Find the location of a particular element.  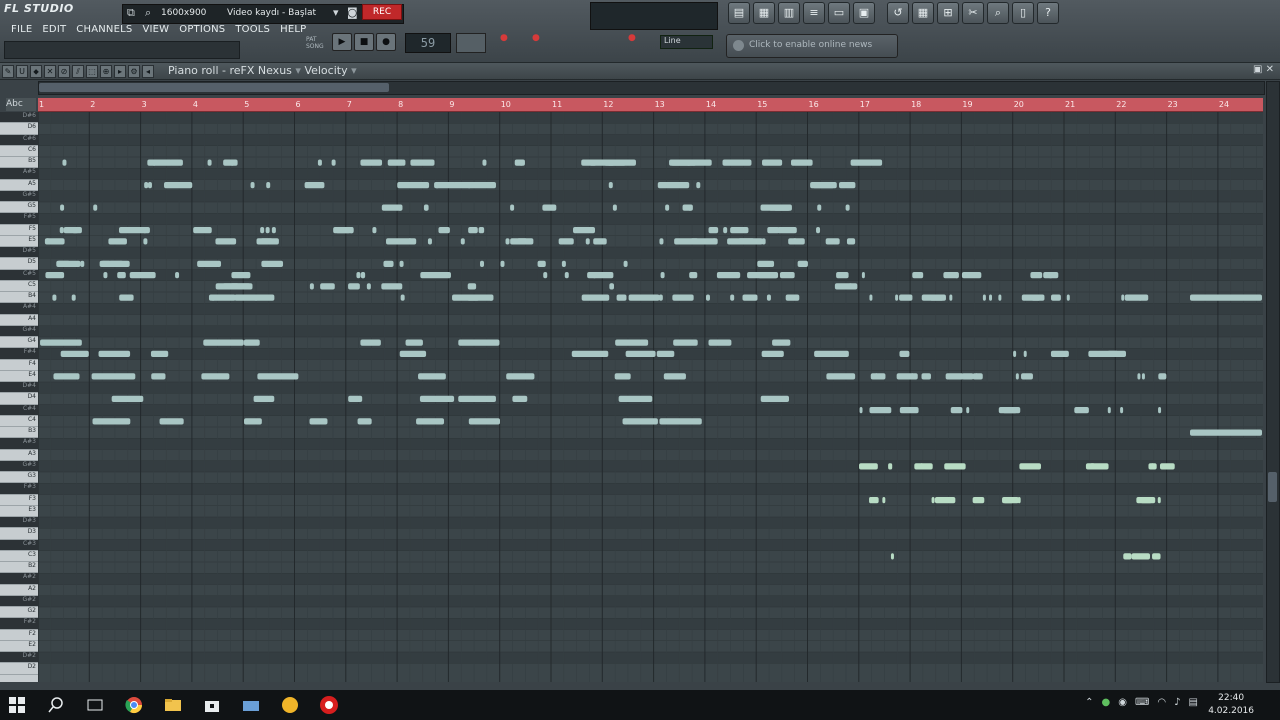

piano-key-fsharp3: F#3 is located at coordinates (19, 489).